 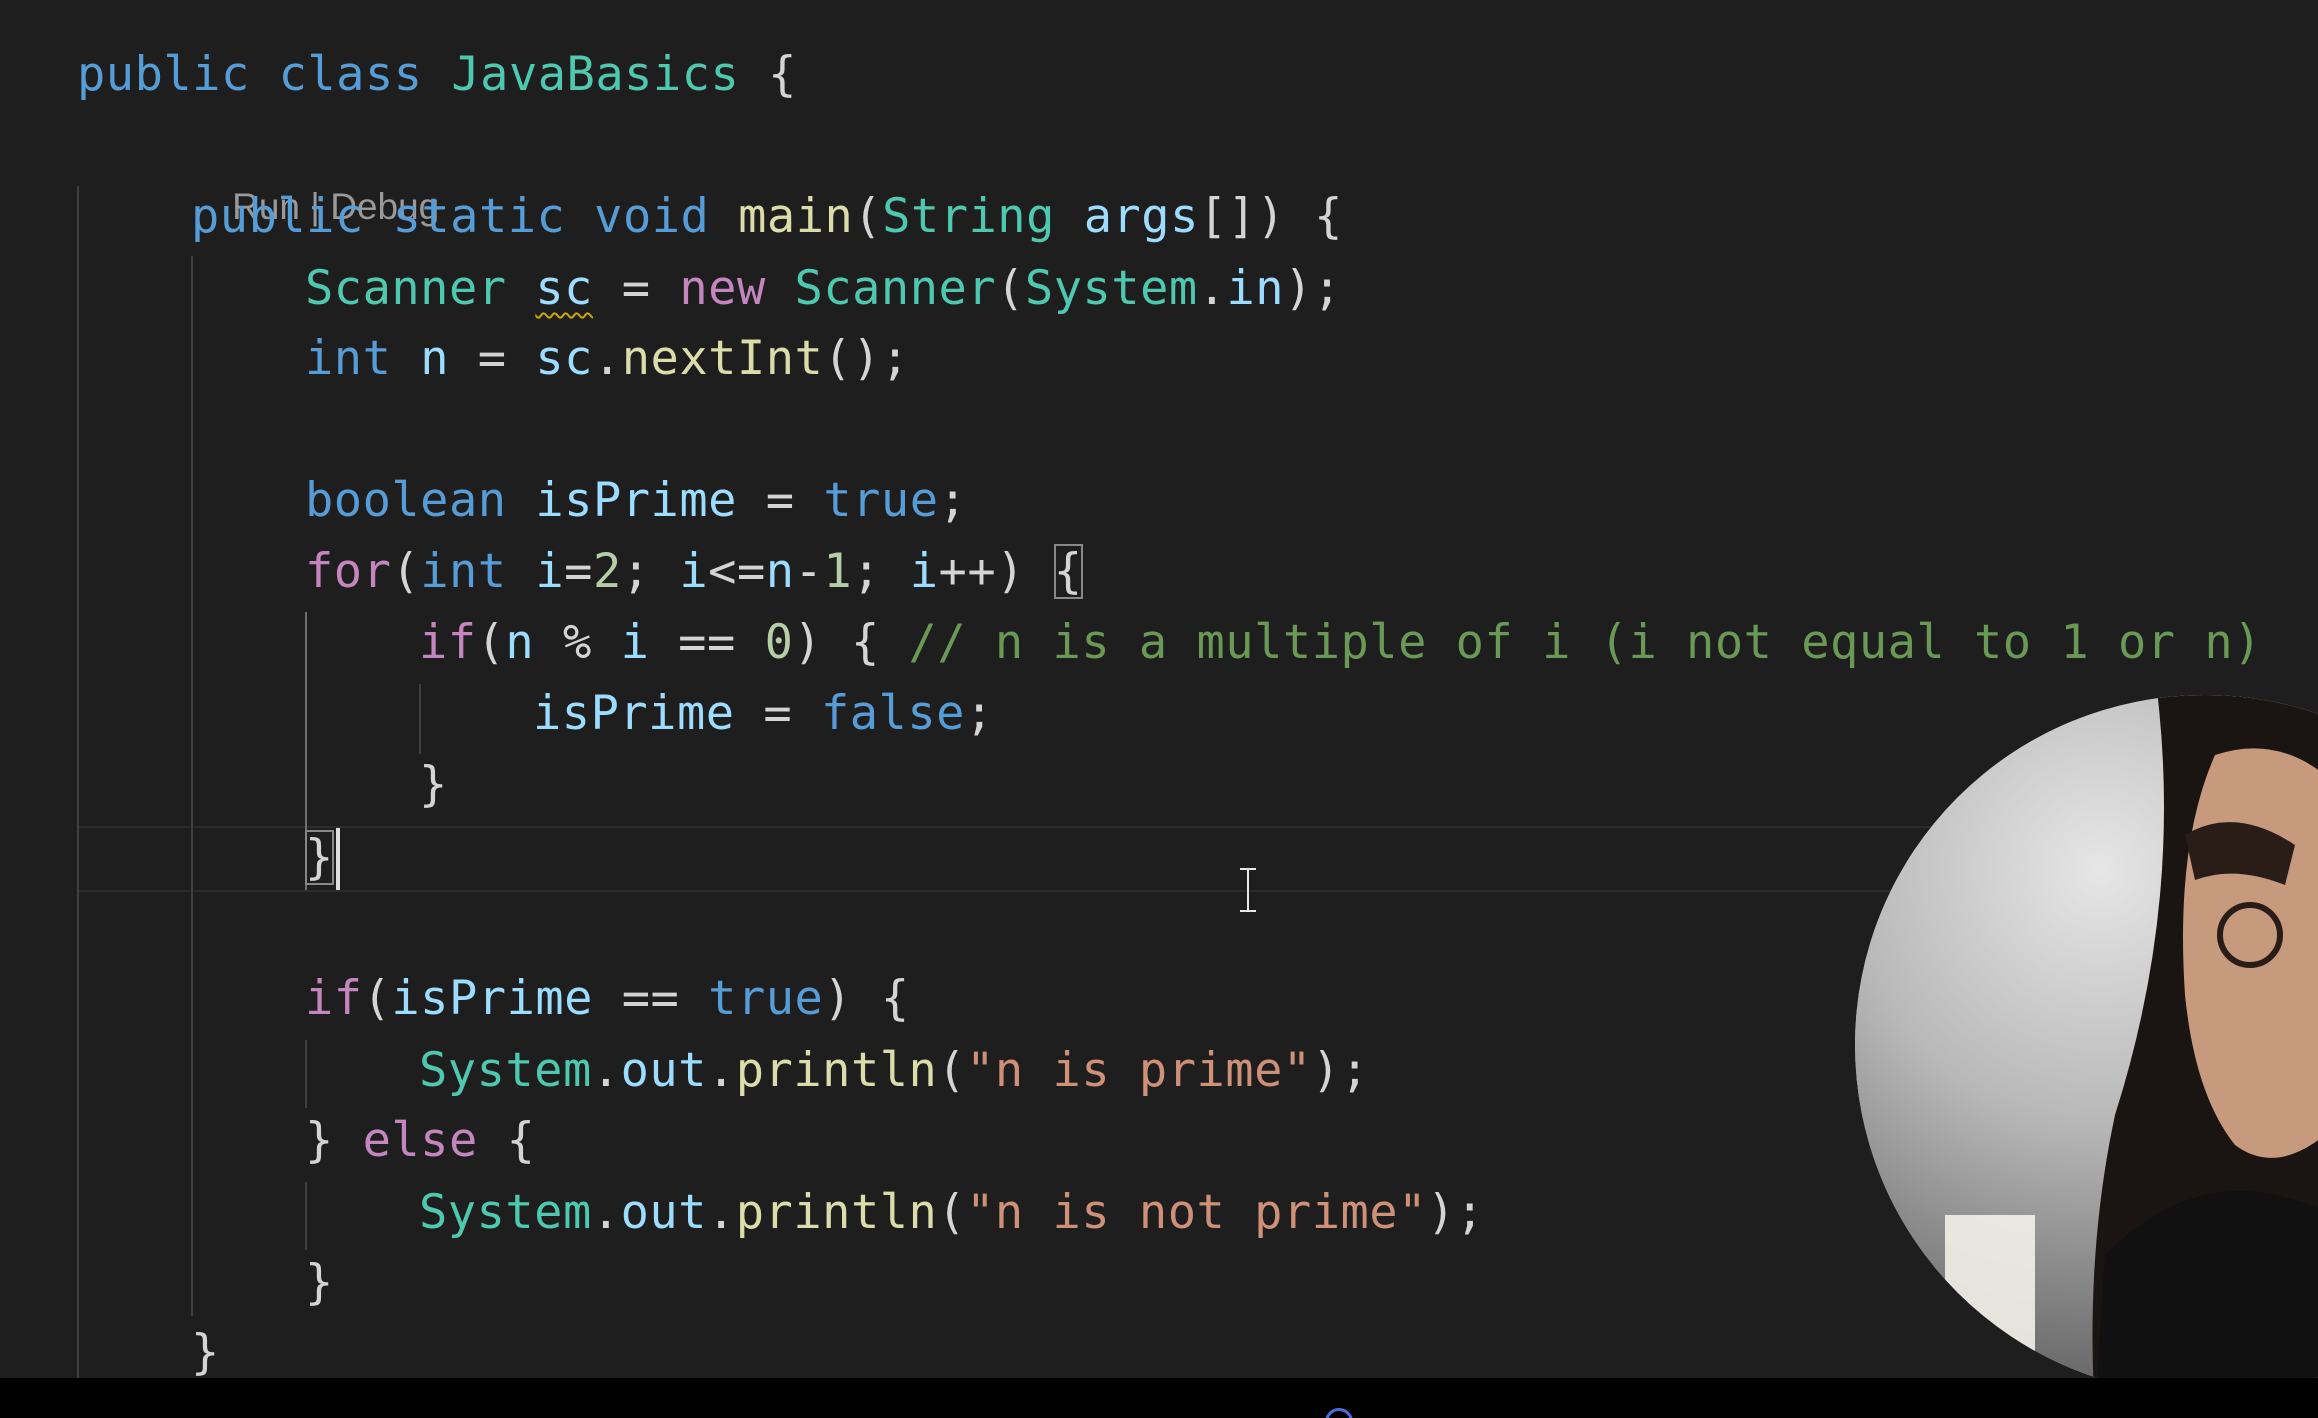 What do you see at coordinates (722, 358) in the screenshot?
I see `code-token: nextInt` at bounding box center [722, 358].